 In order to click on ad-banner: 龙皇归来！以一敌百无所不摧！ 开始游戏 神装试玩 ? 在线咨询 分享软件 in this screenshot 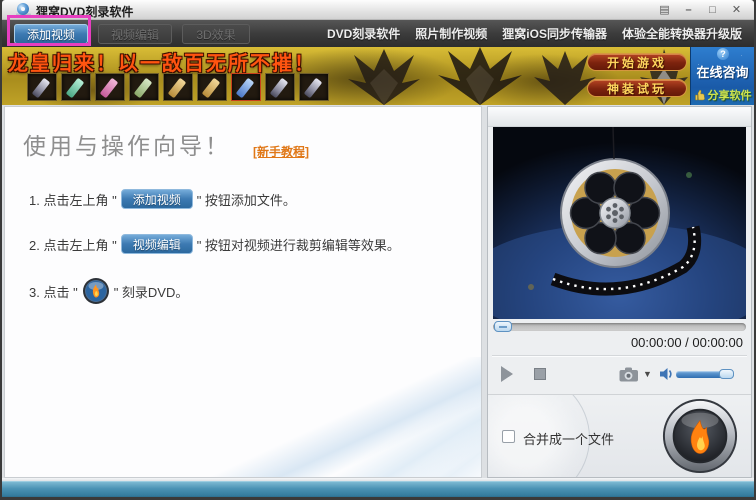, I will do `click(378, 76)`.